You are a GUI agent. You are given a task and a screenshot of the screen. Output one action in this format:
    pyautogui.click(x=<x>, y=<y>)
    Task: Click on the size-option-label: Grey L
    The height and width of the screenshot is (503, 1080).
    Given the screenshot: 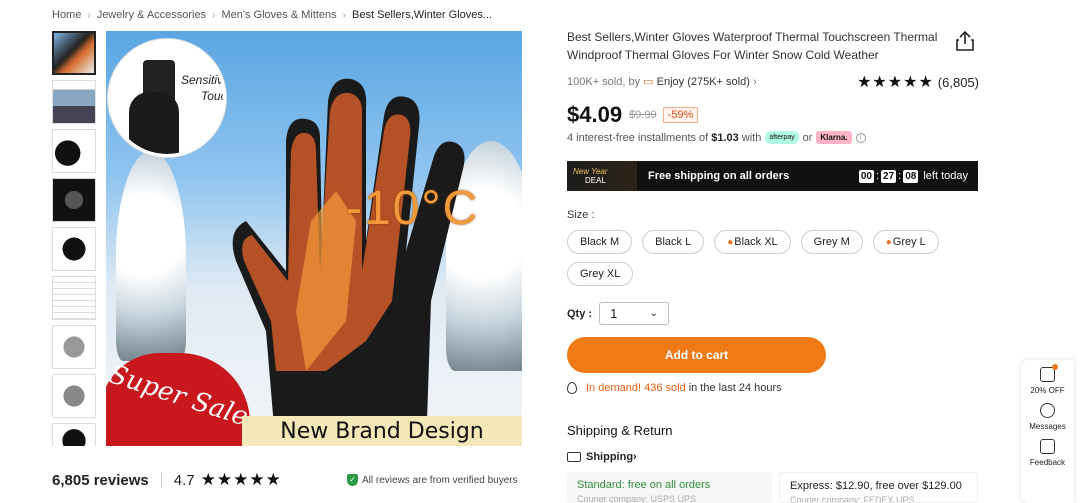 What is the action you would take?
    pyautogui.click(x=909, y=242)
    